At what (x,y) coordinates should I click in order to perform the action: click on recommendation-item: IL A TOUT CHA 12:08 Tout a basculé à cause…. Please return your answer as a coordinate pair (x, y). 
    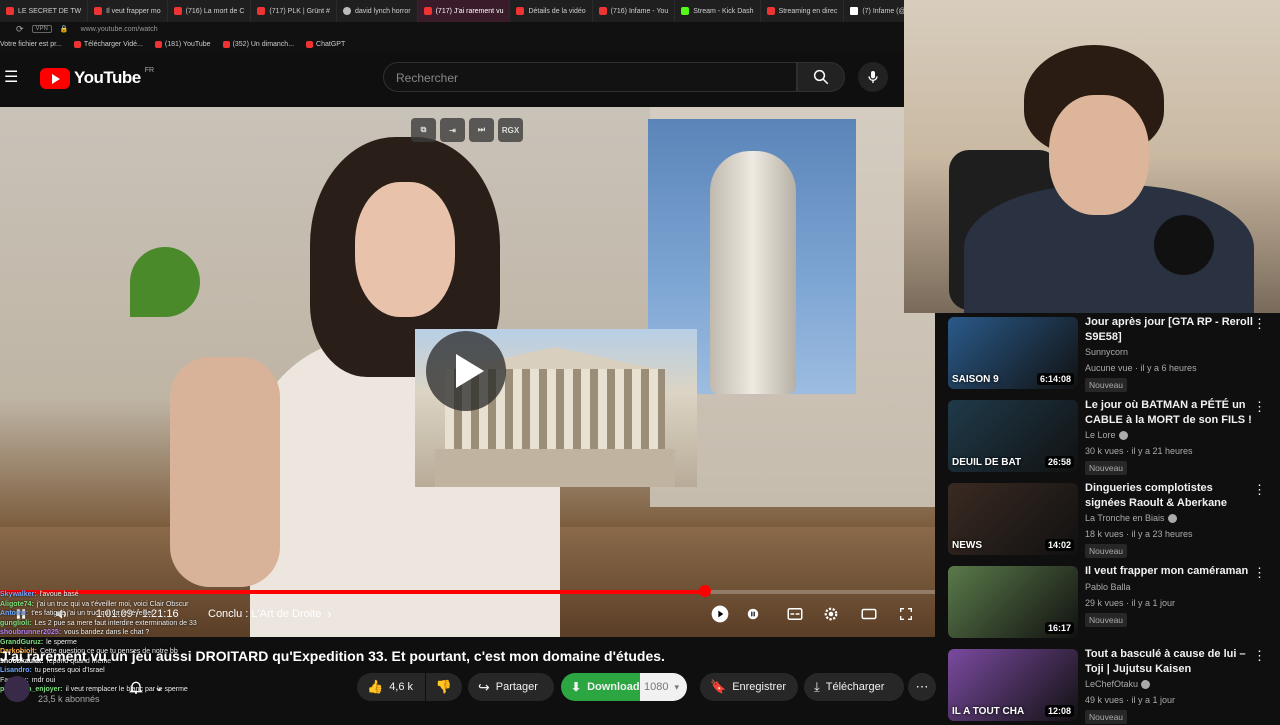
    Looking at the image, I should click on (1111, 686).